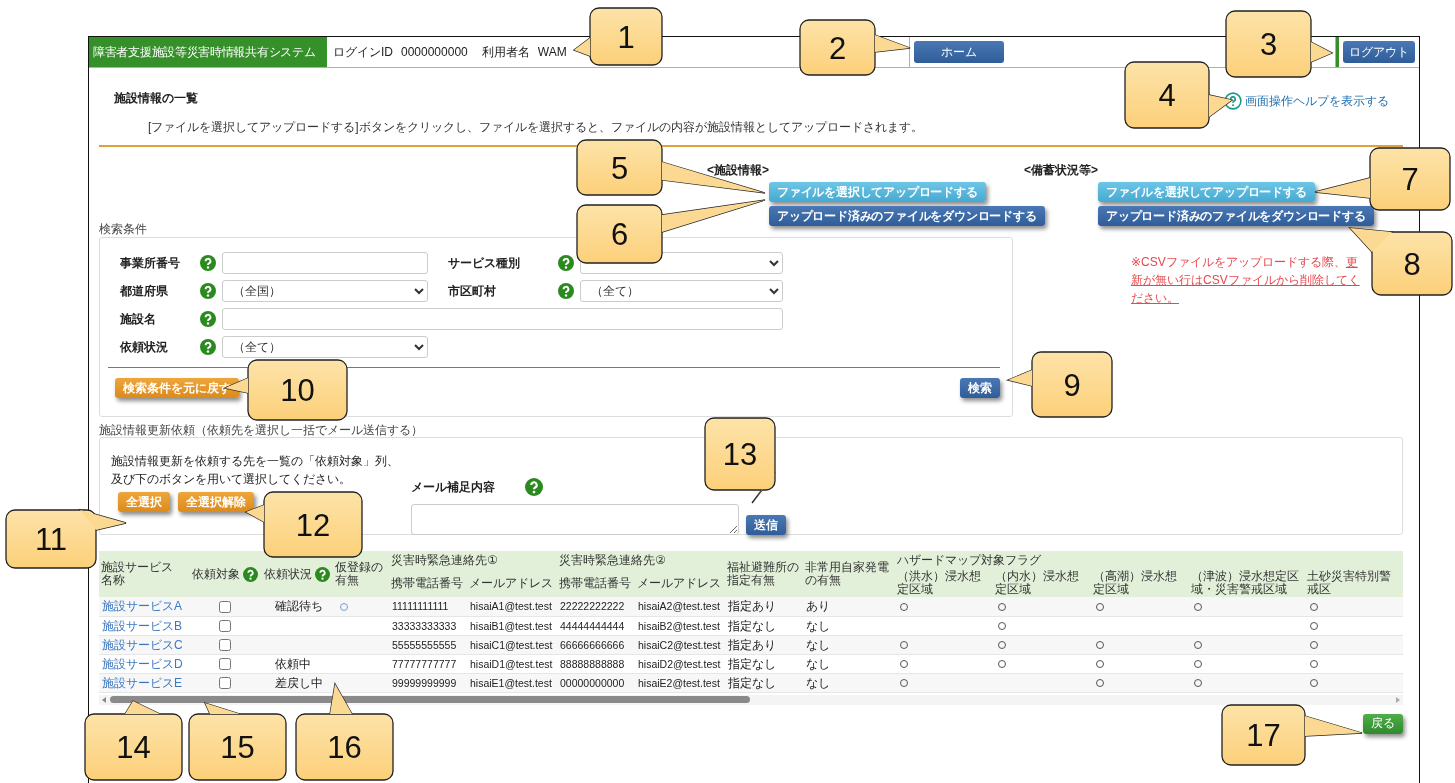  Describe the element at coordinates (216, 574) in the screenshot. I see `column-header: 依頼対象` at that location.